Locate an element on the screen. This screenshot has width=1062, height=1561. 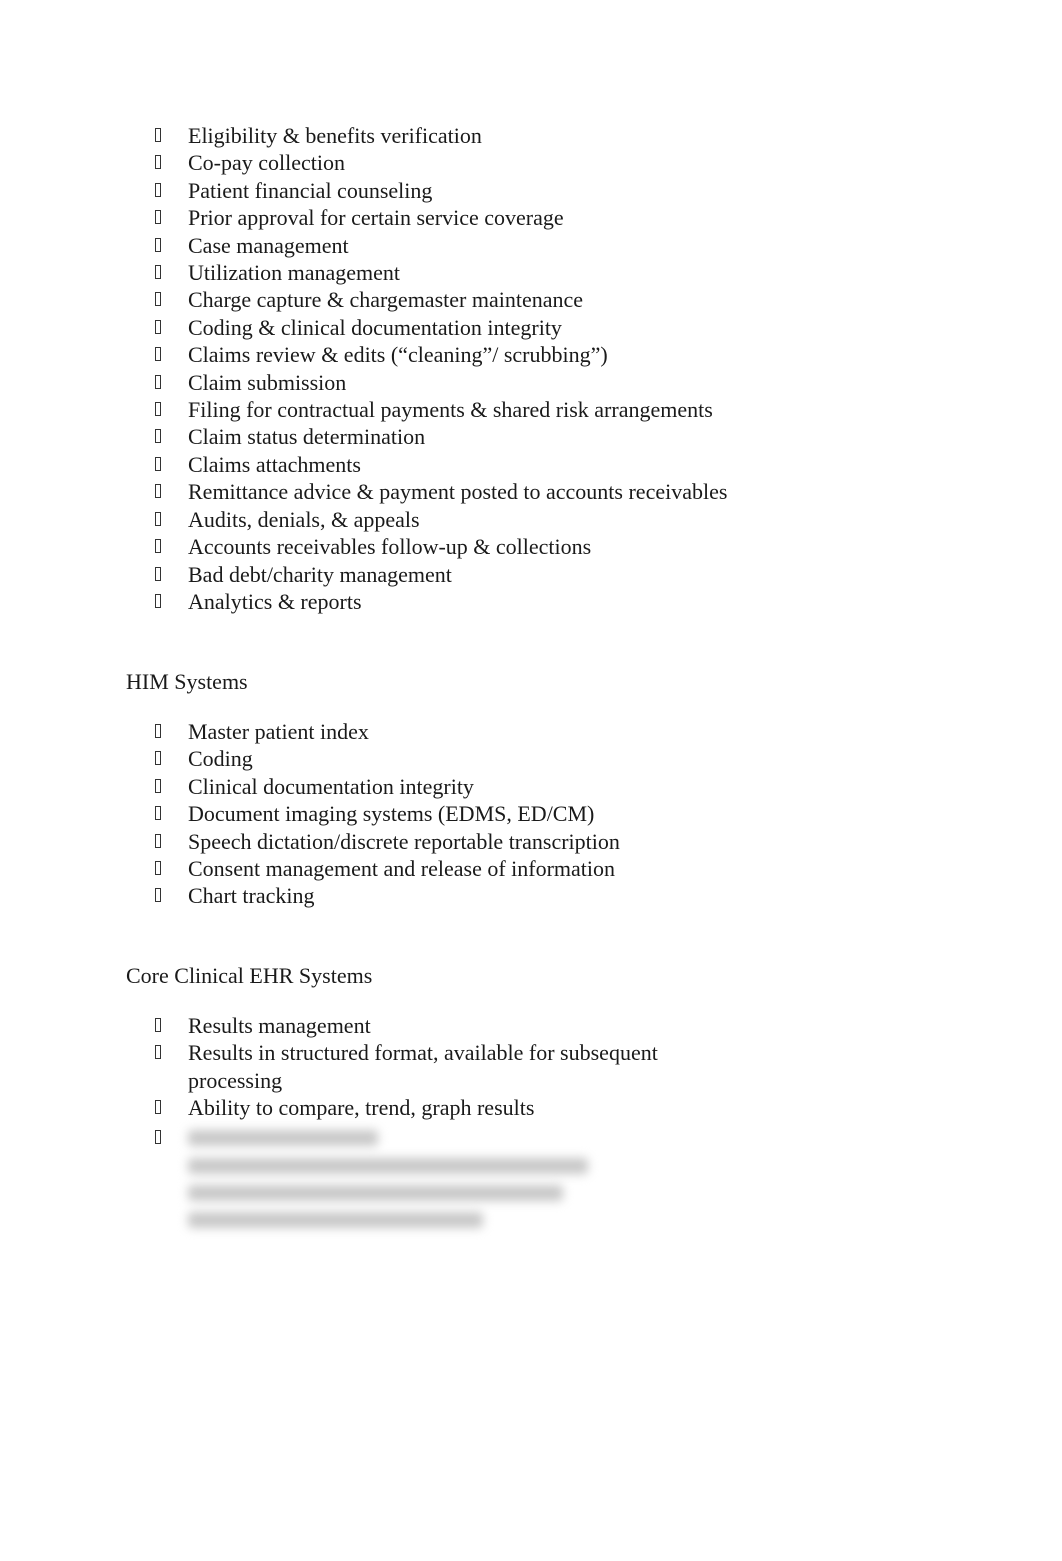
list-item-text: Claim status determination is located at coordinates (307, 437).